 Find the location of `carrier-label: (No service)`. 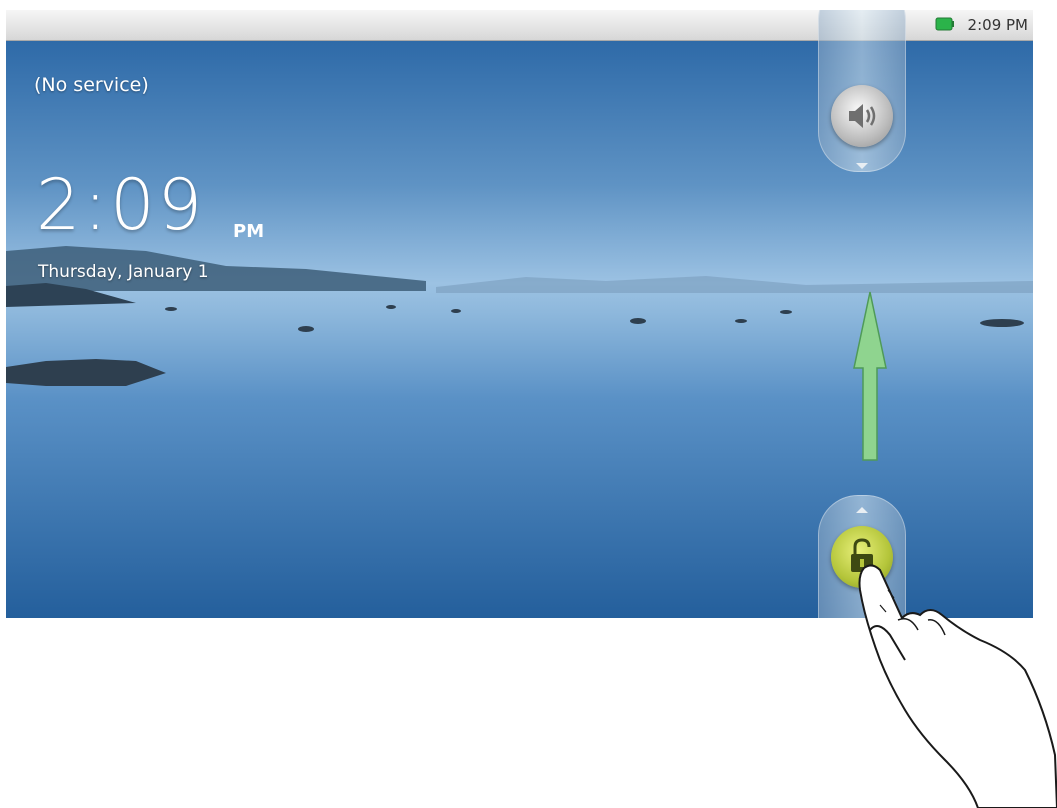

carrier-label: (No service) is located at coordinates (91, 85).